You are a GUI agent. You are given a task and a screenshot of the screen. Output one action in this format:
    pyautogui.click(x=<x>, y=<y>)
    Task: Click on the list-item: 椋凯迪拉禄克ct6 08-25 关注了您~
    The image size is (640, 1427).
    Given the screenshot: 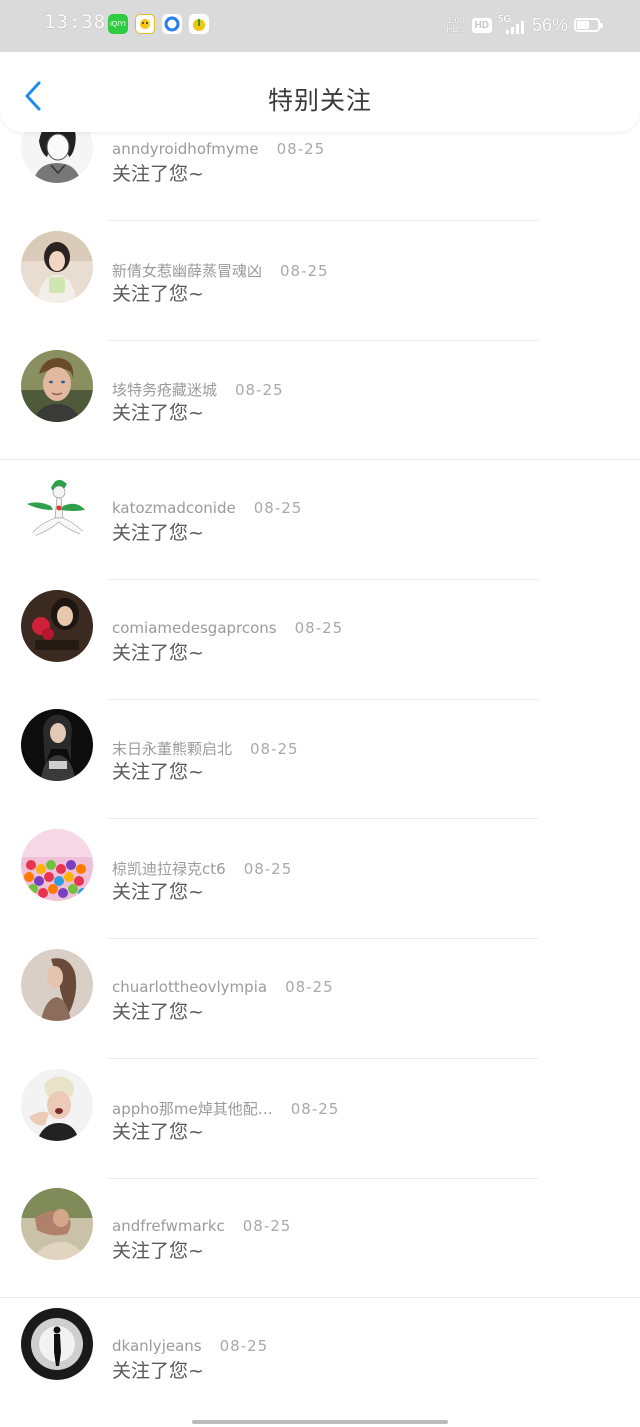 What is the action you would take?
    pyautogui.click(x=320, y=873)
    